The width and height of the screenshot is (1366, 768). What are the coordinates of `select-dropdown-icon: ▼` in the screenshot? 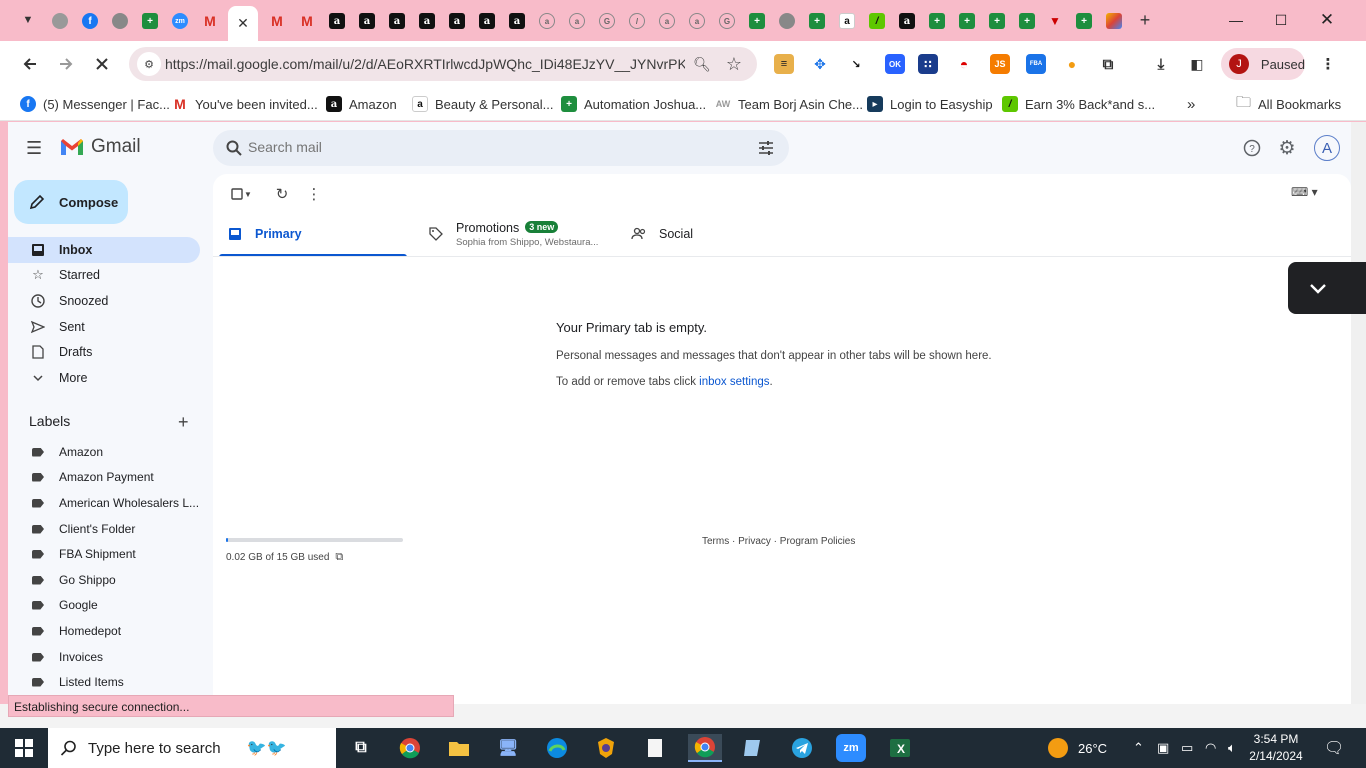 It's located at (248, 194).